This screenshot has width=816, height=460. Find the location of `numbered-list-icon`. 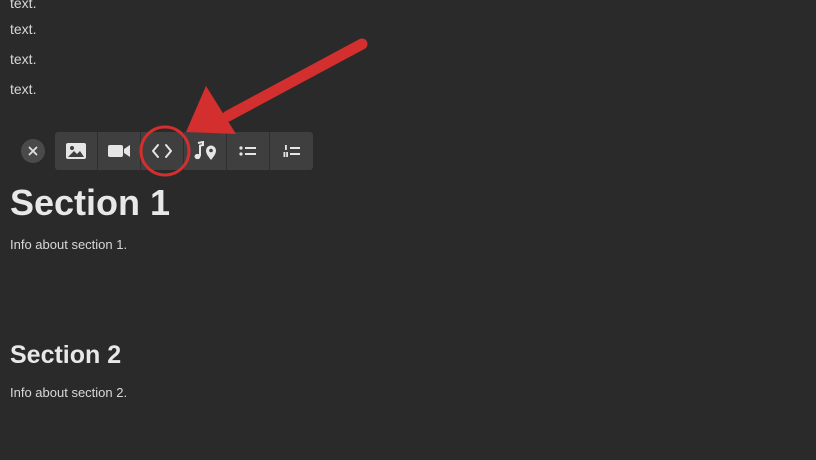

numbered-list-icon is located at coordinates (292, 151).